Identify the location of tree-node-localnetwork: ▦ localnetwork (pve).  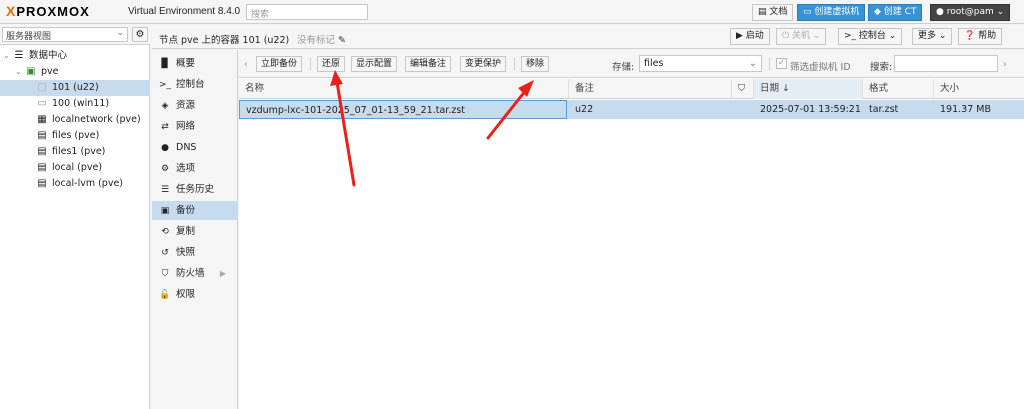
(75, 120).